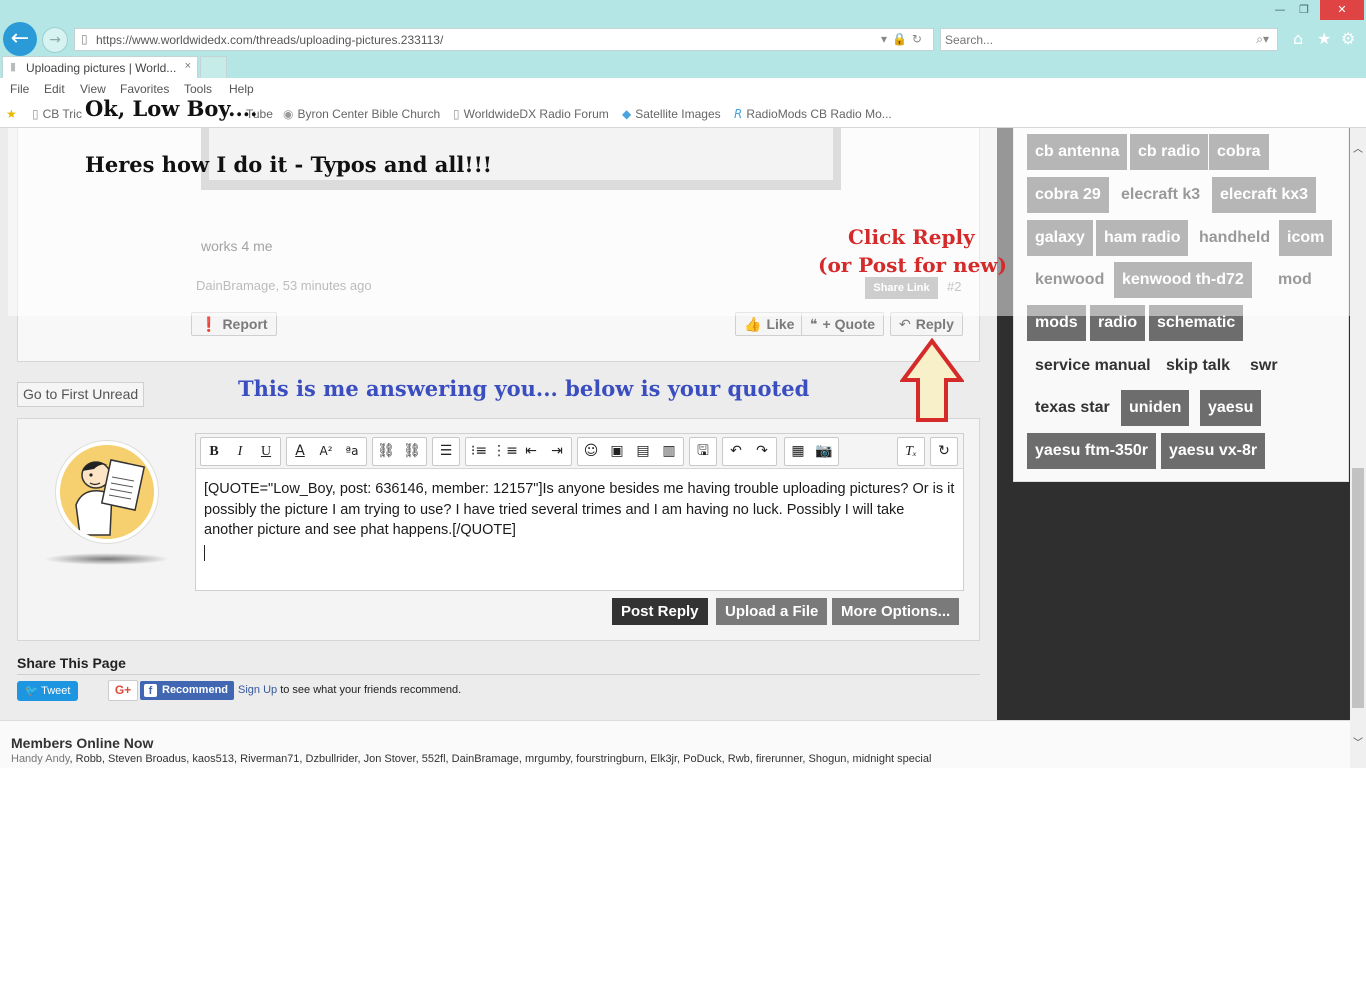  What do you see at coordinates (57, 114) in the screenshot?
I see `favorite-cb-tricks: ▯ CB Tric` at bounding box center [57, 114].